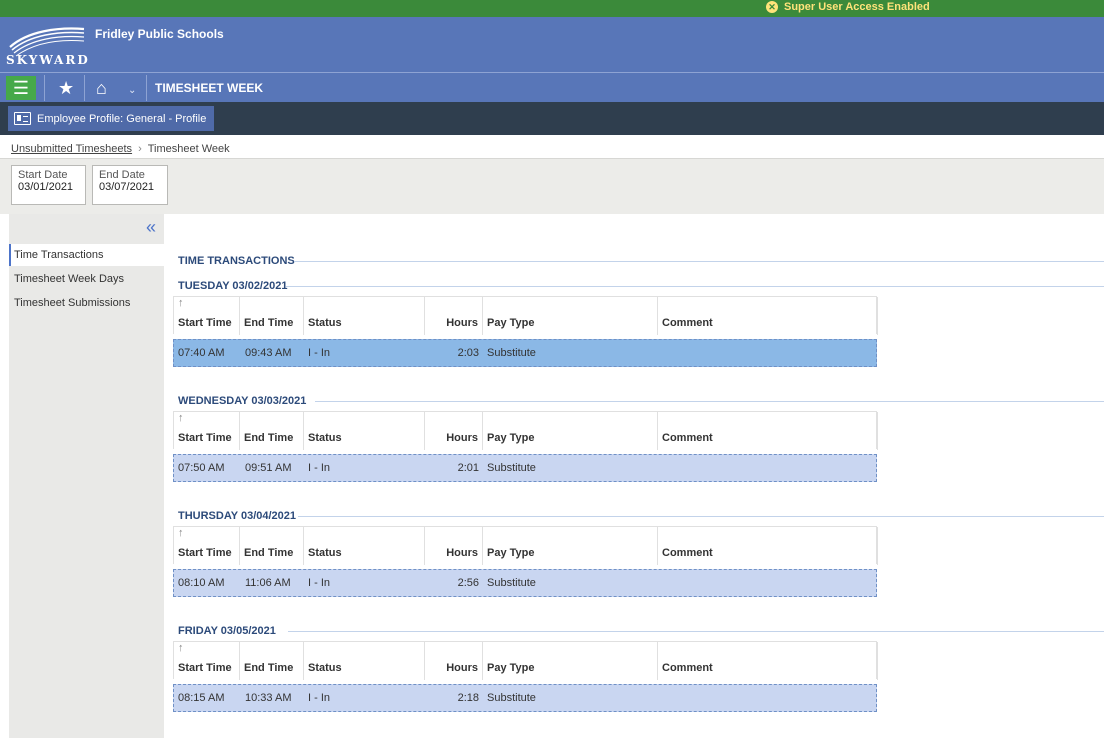 The image size is (1104, 738). I want to click on day-label: THURSDAY 03/04/2021, so click(237, 516).